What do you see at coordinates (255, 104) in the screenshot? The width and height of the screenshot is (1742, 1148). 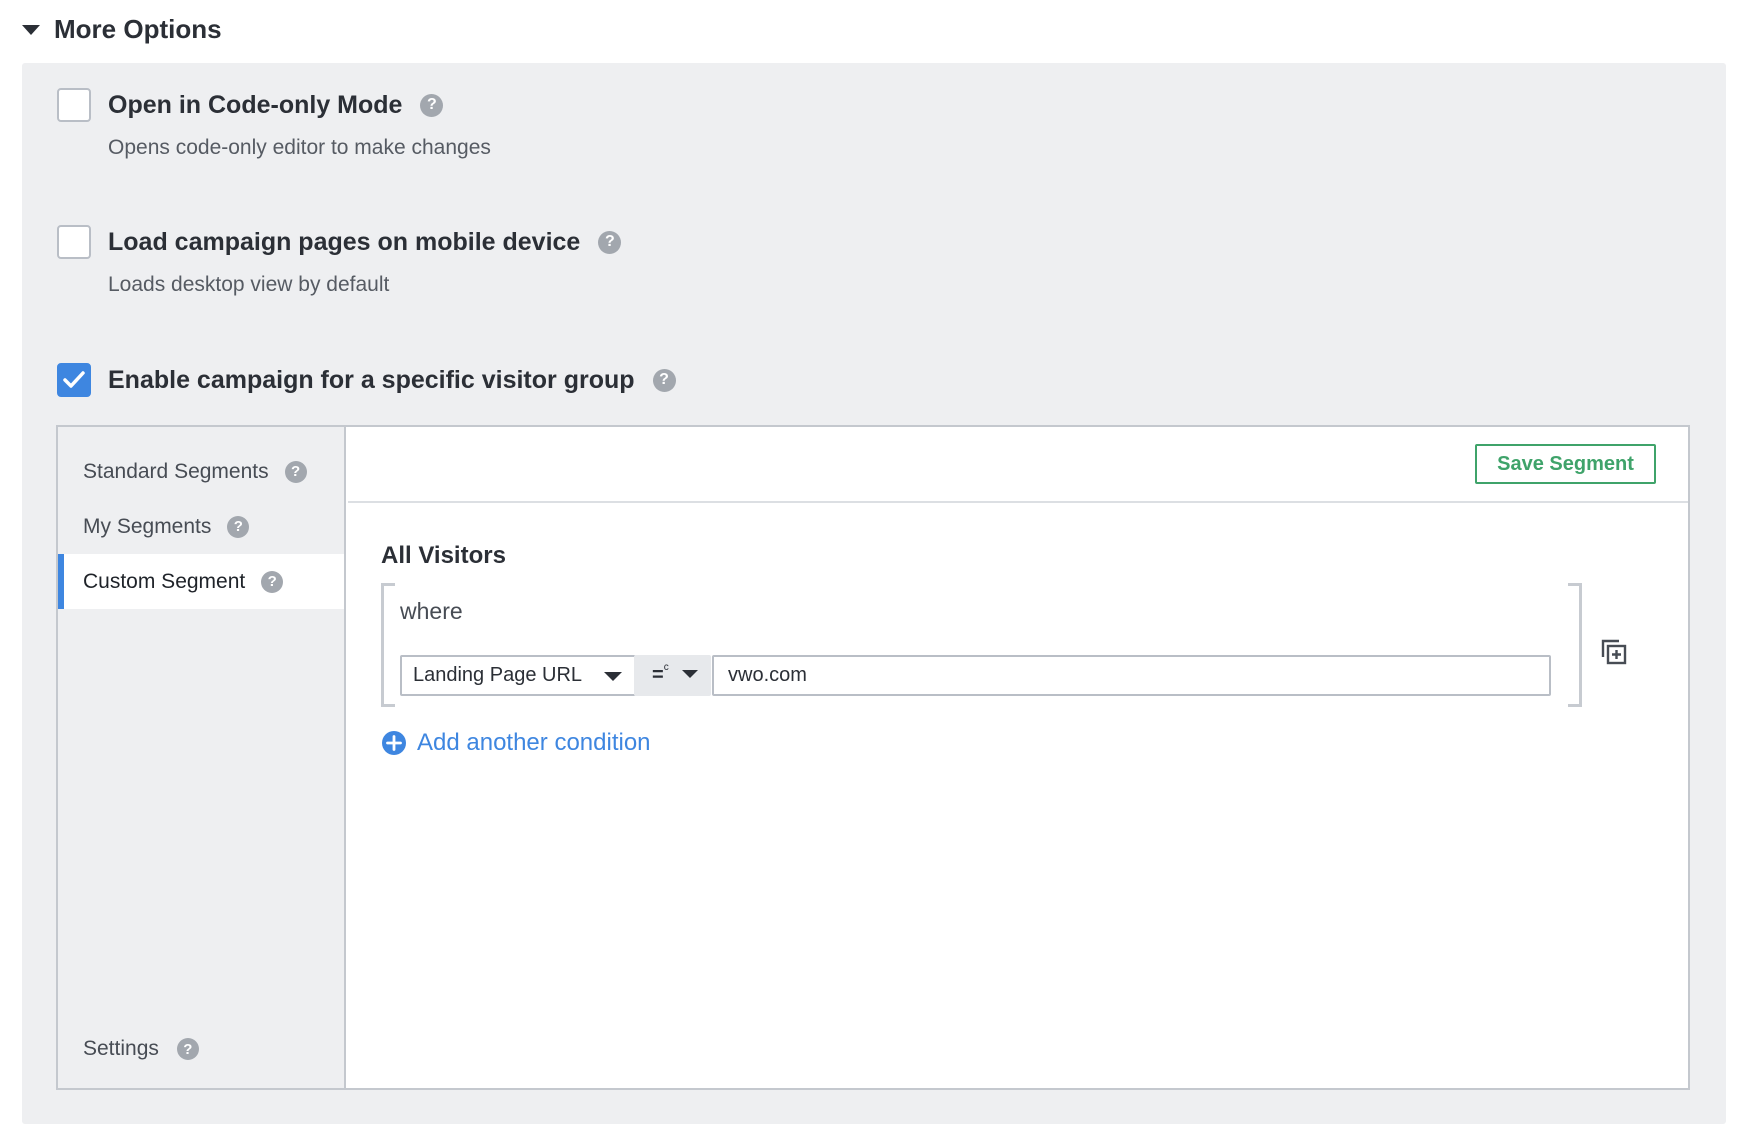 I see `code-only-mode-label: Open in Code-only Mode` at bounding box center [255, 104].